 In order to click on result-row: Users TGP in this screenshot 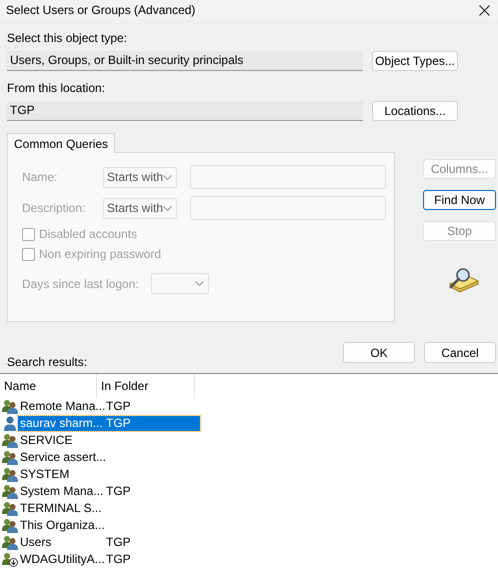, I will do `click(109, 542)`.